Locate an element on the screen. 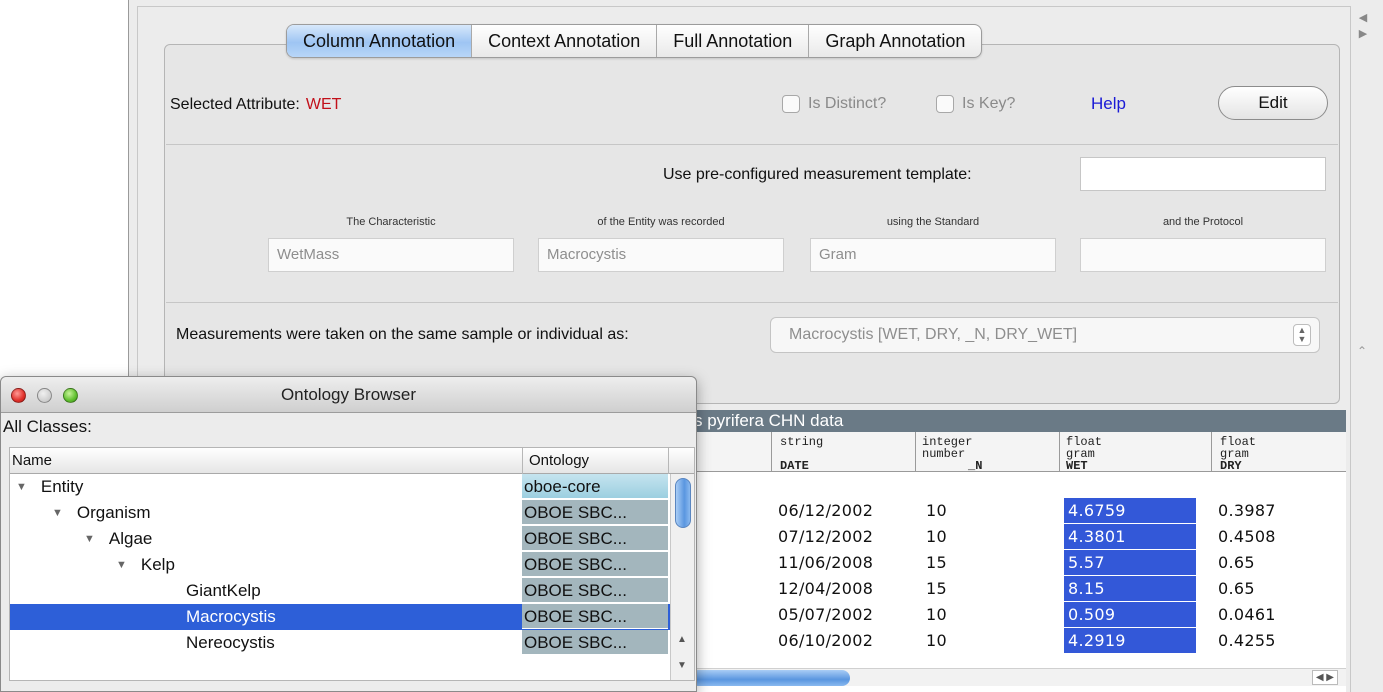  table-row: 11/06/2008 15 5.57 0.65 is located at coordinates (1018, 562).